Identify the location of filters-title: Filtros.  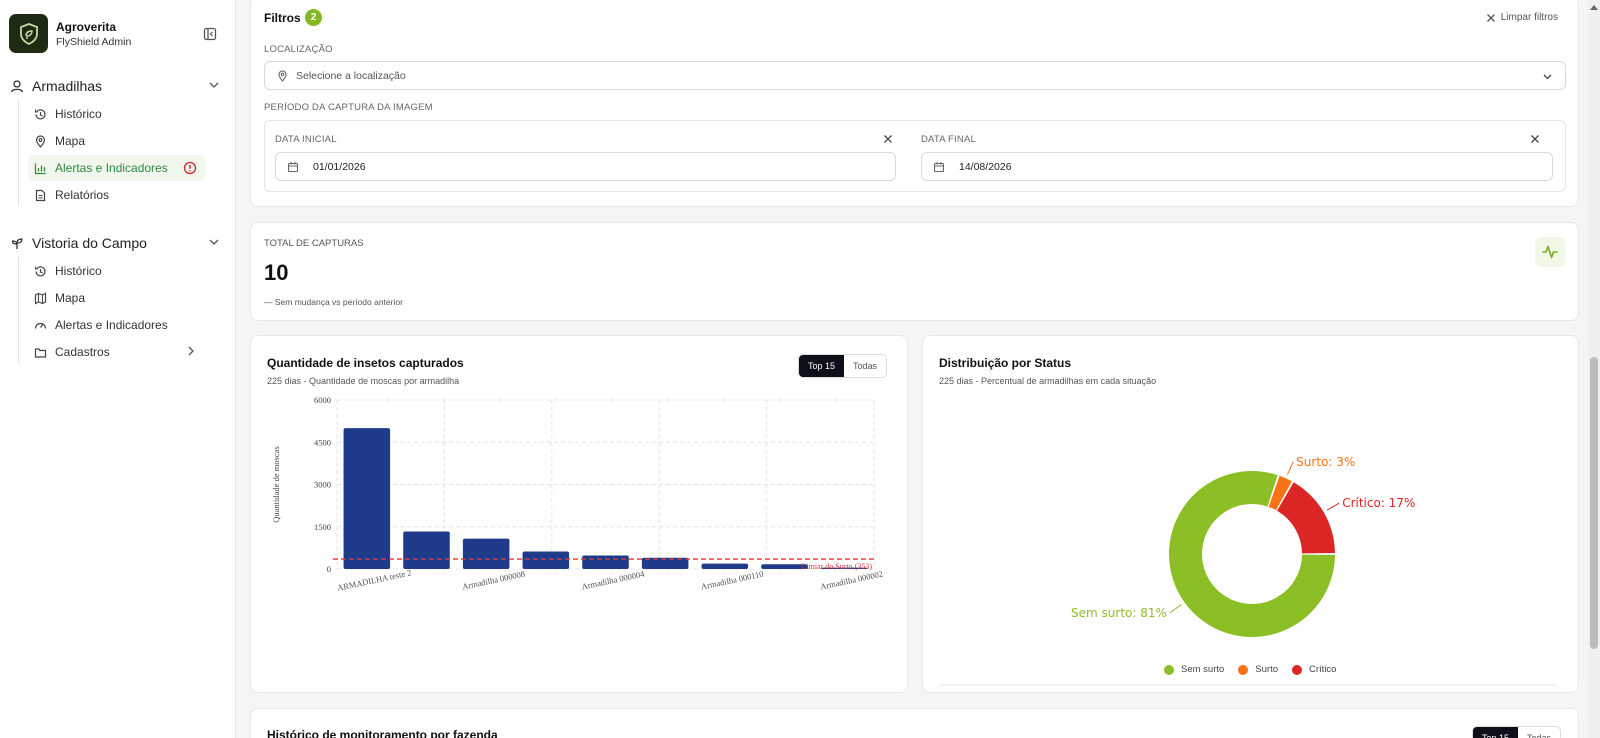
(282, 18).